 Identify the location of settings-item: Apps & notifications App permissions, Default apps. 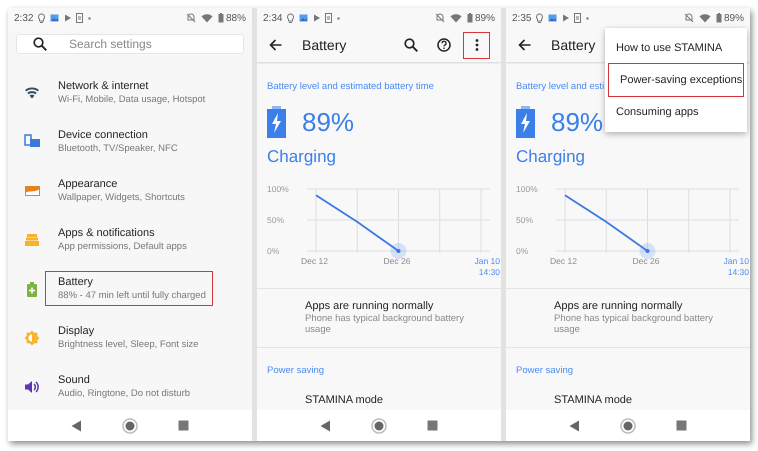
(122, 239).